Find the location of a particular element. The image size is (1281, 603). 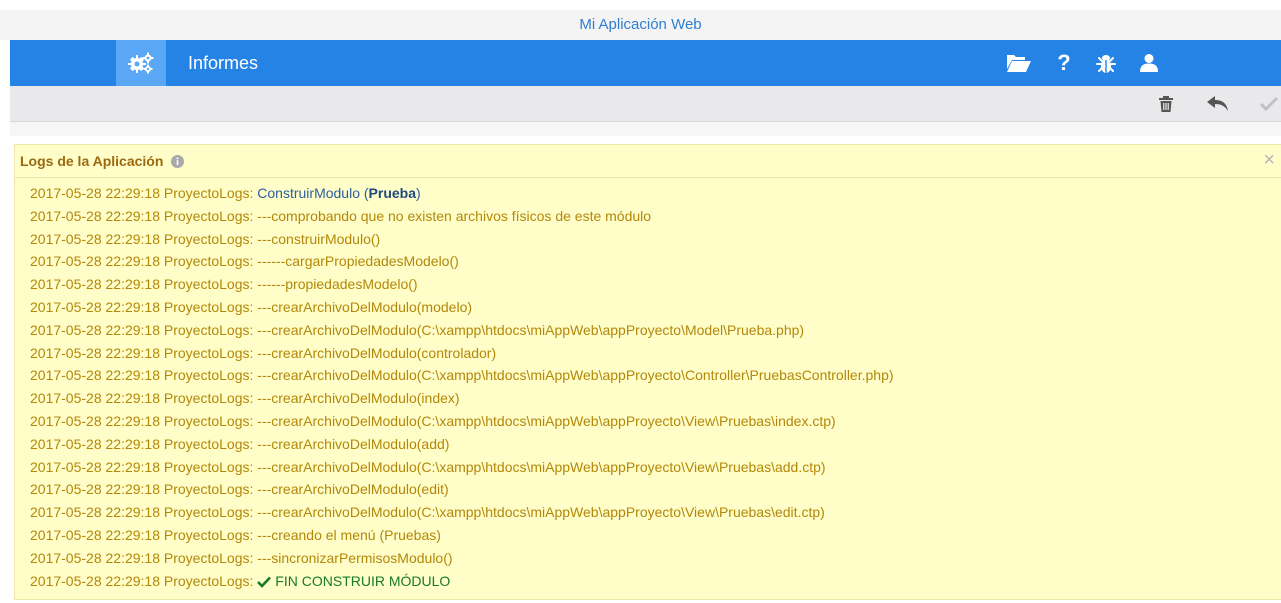

app-title-bar: Mi Aplicación Web is located at coordinates (640, 25).